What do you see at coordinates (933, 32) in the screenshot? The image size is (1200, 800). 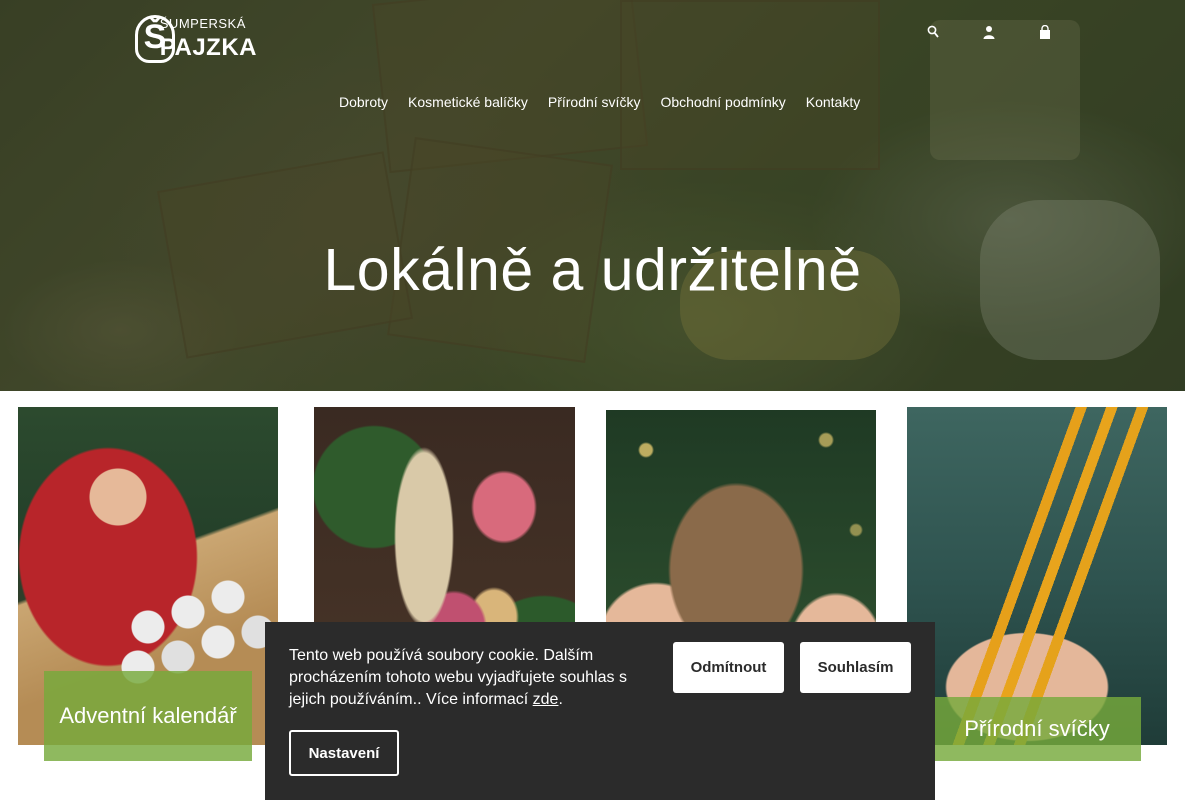 I see `search-icon` at bounding box center [933, 32].